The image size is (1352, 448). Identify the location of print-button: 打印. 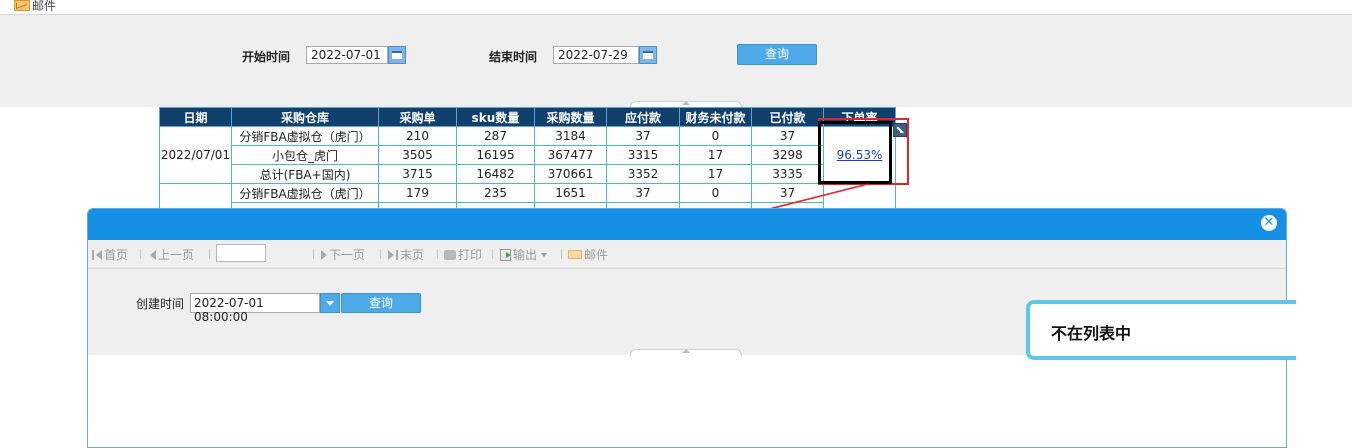
(463, 254).